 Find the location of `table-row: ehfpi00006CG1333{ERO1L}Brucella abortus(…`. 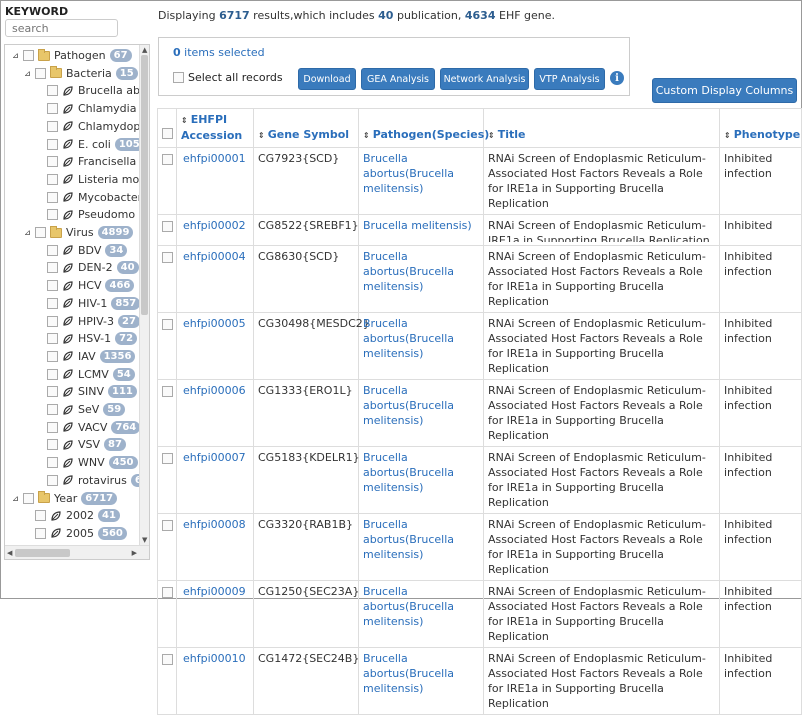

table-row: ehfpi00006CG1333{ERO1L}Brucella abortus(… is located at coordinates (480, 413).